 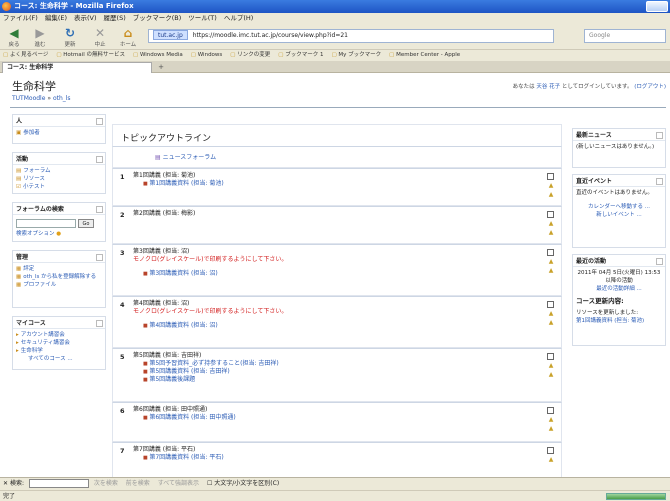 I want to click on participants-link: ▣ 参加者, so click(x=59, y=133).